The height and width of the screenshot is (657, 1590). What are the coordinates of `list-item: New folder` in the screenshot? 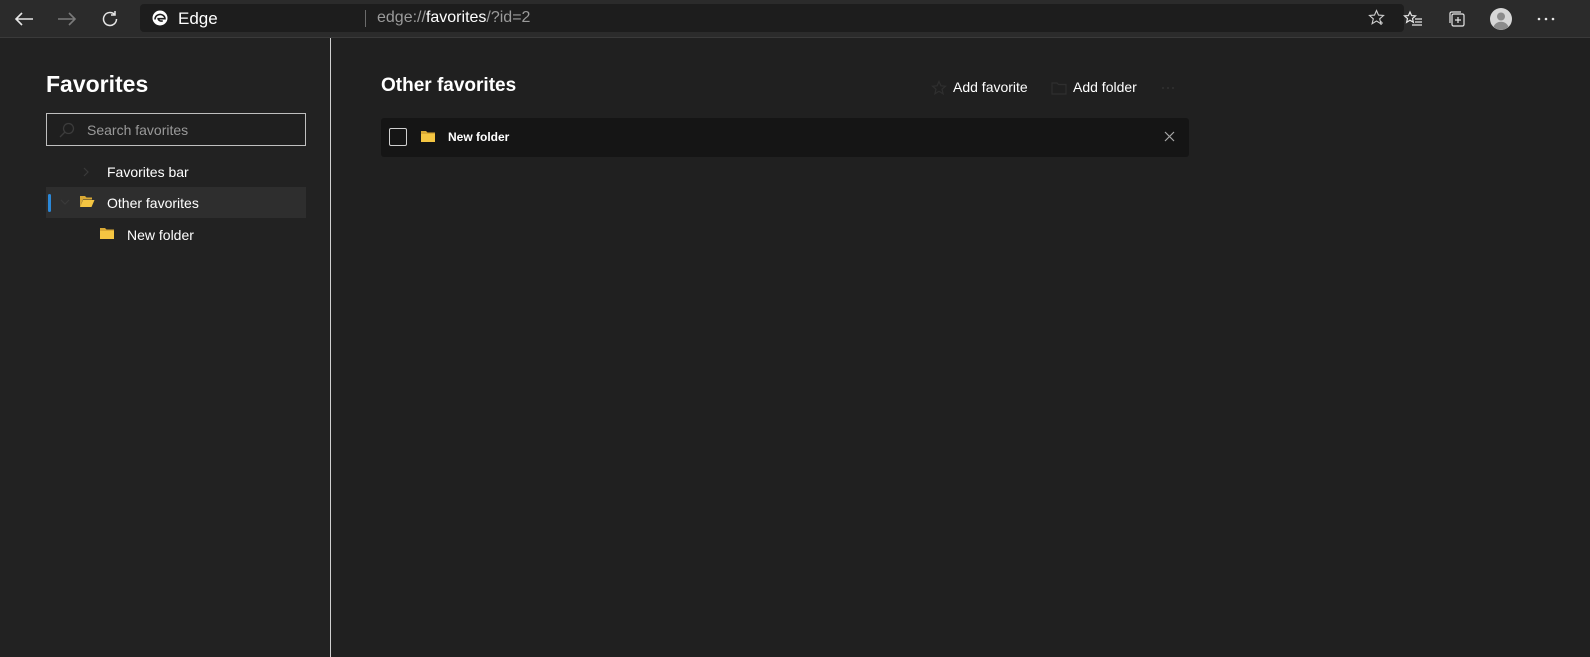 It's located at (785, 137).